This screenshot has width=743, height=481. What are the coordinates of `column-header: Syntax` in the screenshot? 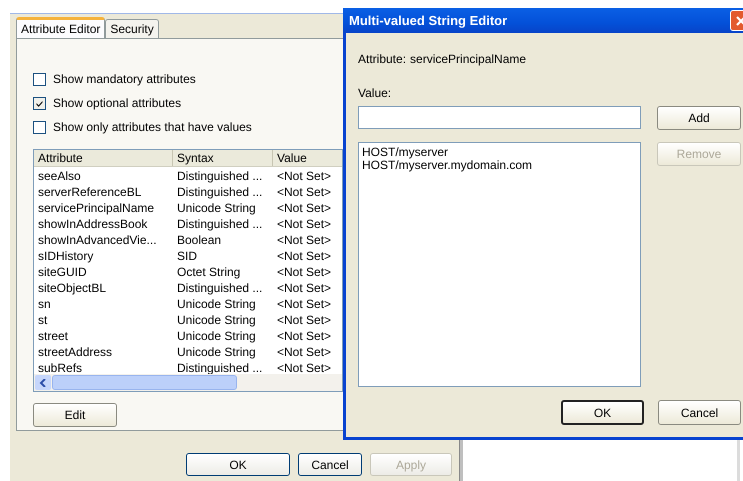 It's located at (223, 158).